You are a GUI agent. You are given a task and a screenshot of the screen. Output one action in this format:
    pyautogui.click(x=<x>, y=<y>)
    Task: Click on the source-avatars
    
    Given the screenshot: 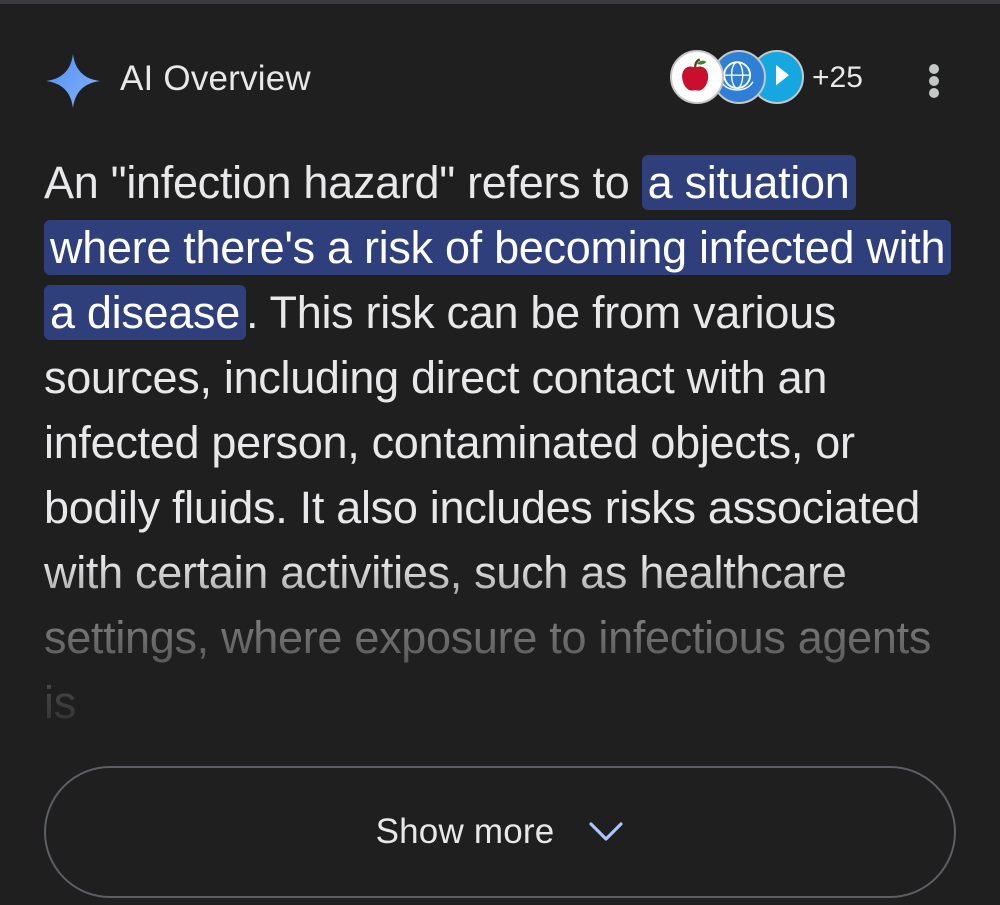 What is the action you would take?
    pyautogui.click(x=740, y=79)
    